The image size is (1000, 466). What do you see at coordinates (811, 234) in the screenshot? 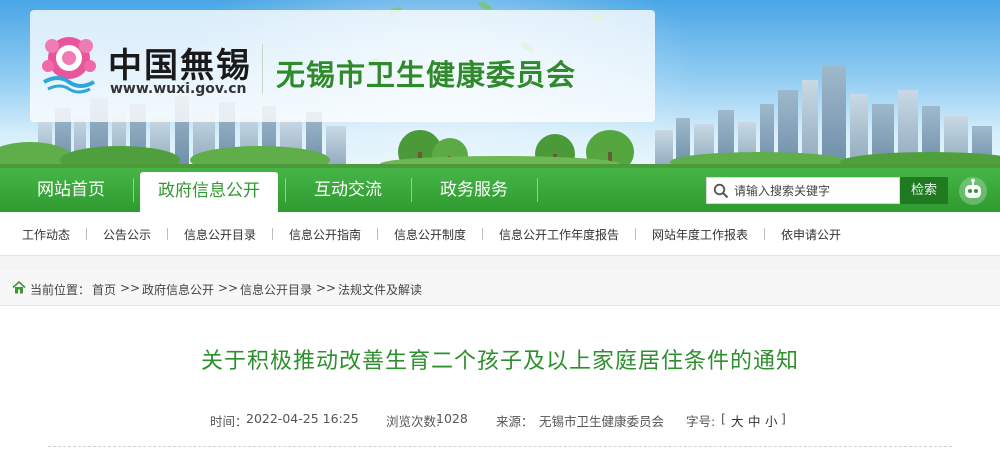
I see `subnav-item-on-request-disclosure: 依申请公开` at bounding box center [811, 234].